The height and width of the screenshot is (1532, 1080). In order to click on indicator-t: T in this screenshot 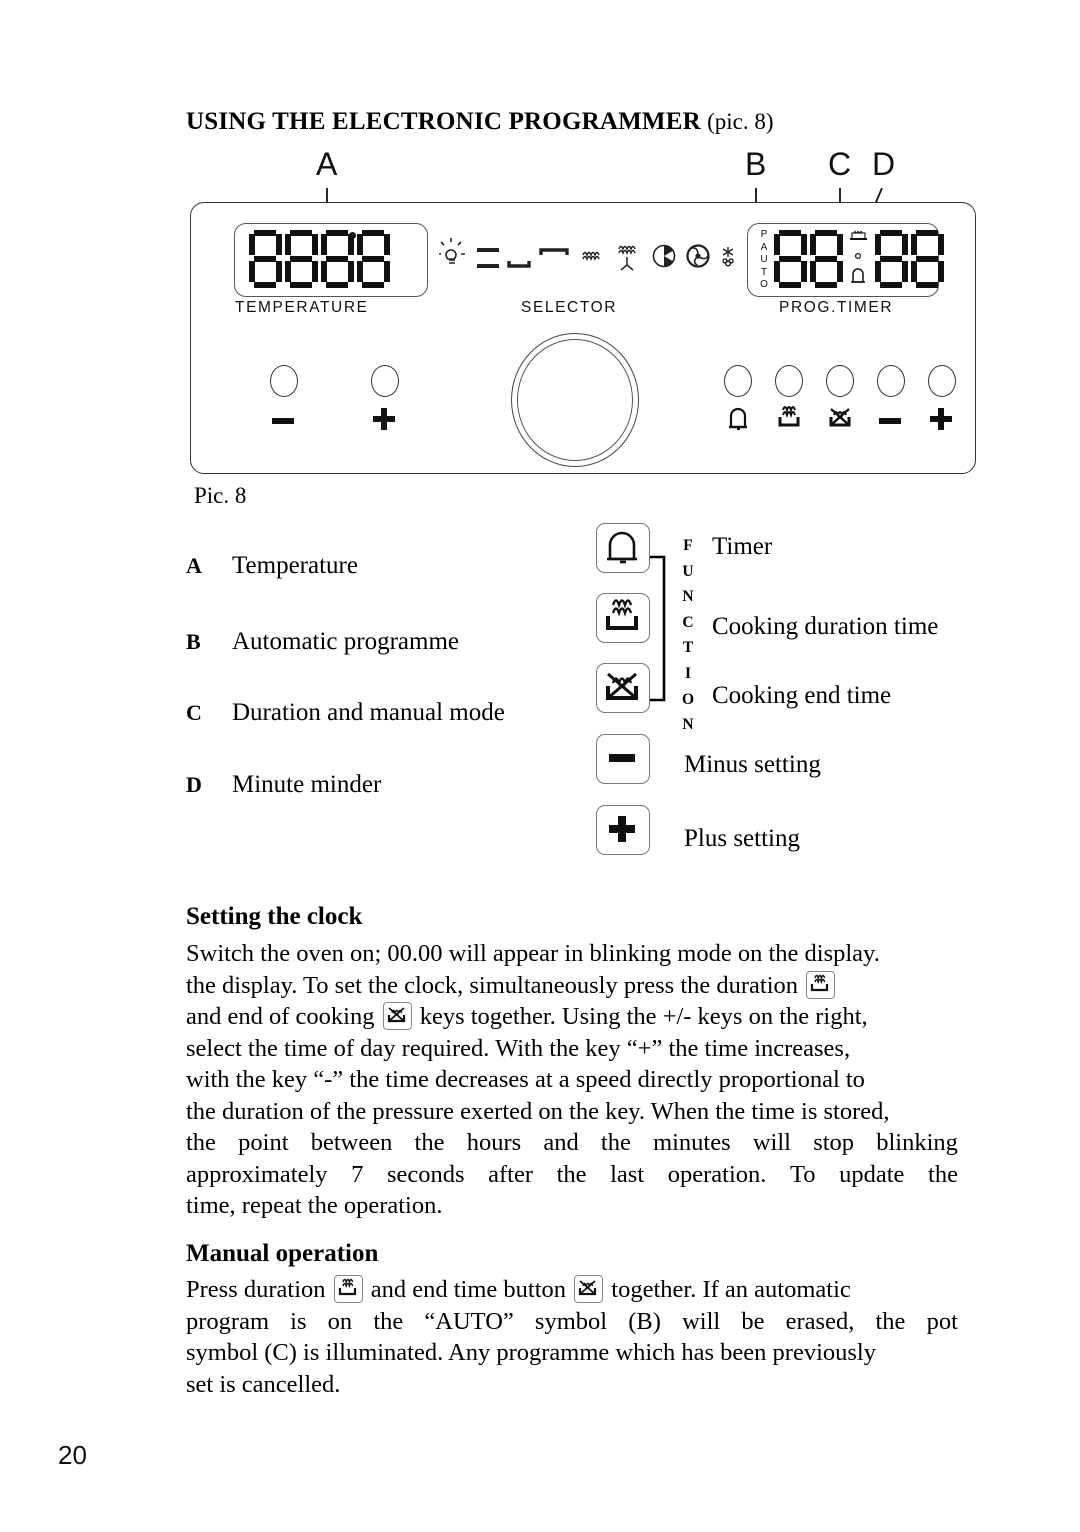, I will do `click(764, 272)`.